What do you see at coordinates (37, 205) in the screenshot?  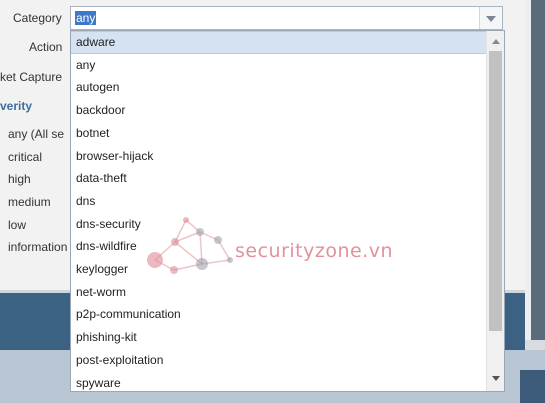 I see `severity-item-medium: medium` at bounding box center [37, 205].